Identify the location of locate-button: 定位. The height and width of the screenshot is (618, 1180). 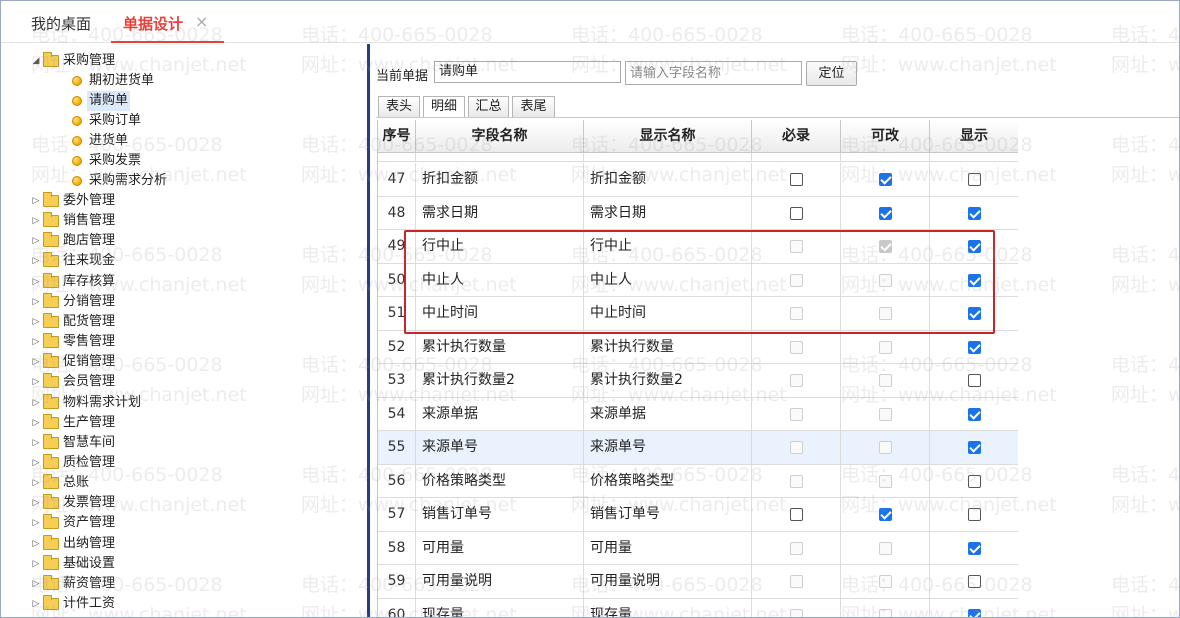
(831, 73).